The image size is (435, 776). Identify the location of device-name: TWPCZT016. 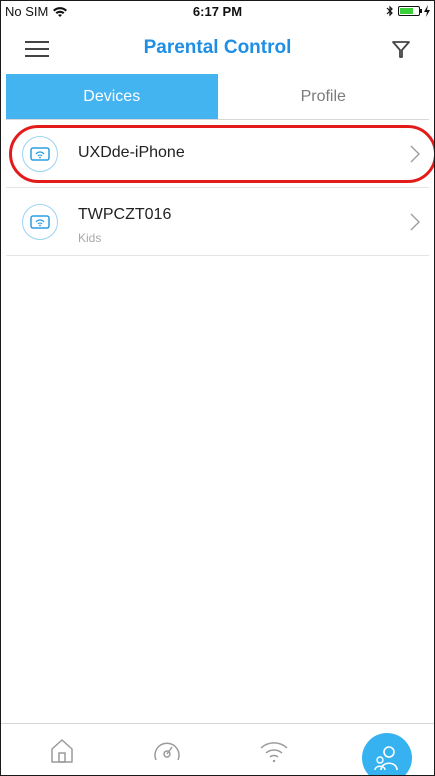
(125, 214).